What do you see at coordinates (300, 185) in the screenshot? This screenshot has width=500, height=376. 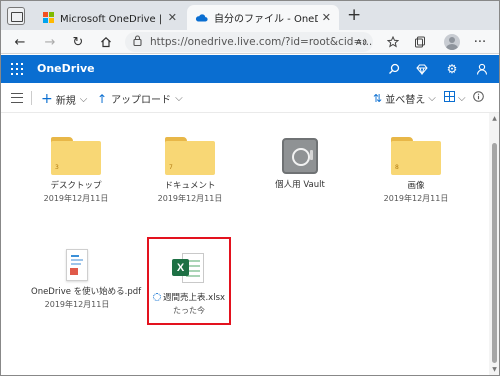 I see `file-name: 個人用 Vault` at bounding box center [300, 185].